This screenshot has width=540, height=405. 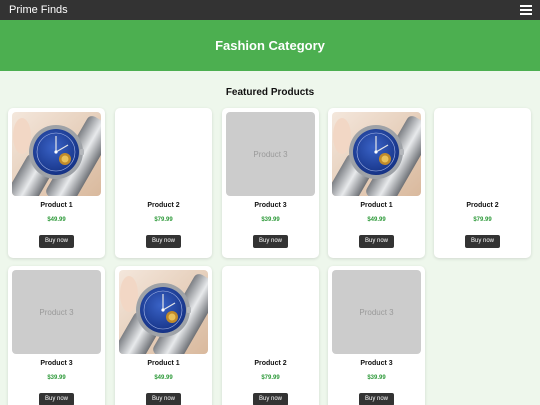 I want to click on top-navbar: Prime Finds, so click(x=270, y=10).